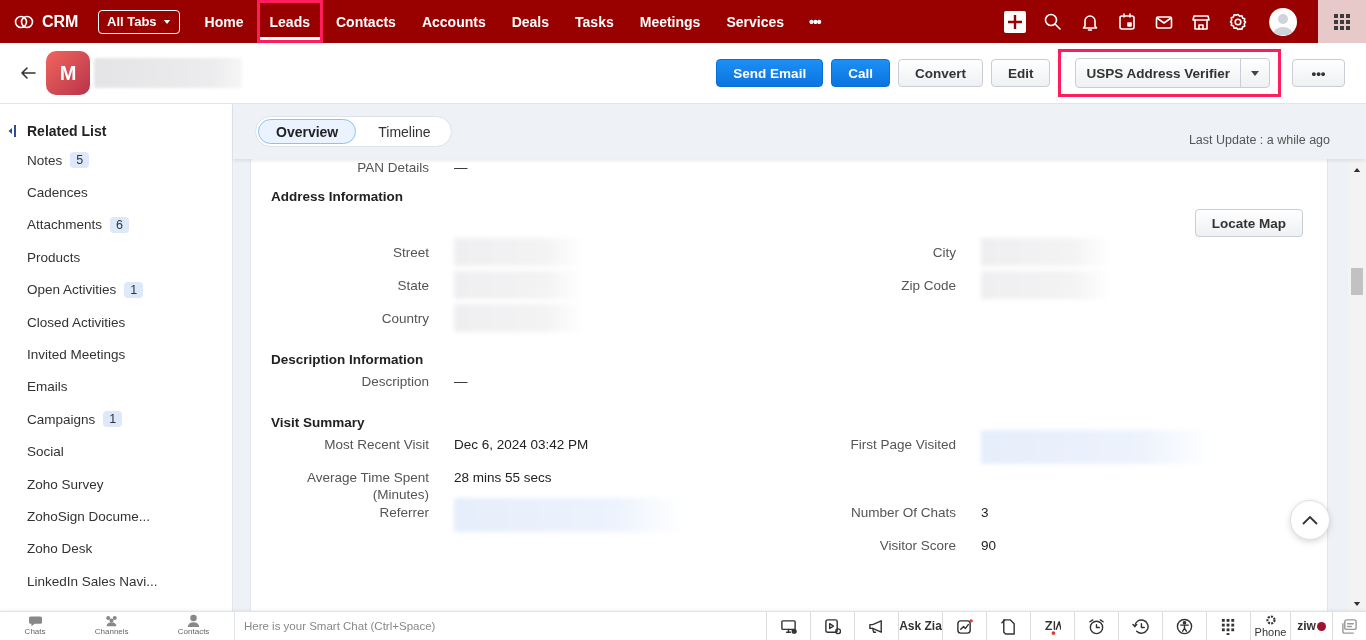  What do you see at coordinates (1318, 73) in the screenshot?
I see `more-actions-button: •••` at bounding box center [1318, 73].